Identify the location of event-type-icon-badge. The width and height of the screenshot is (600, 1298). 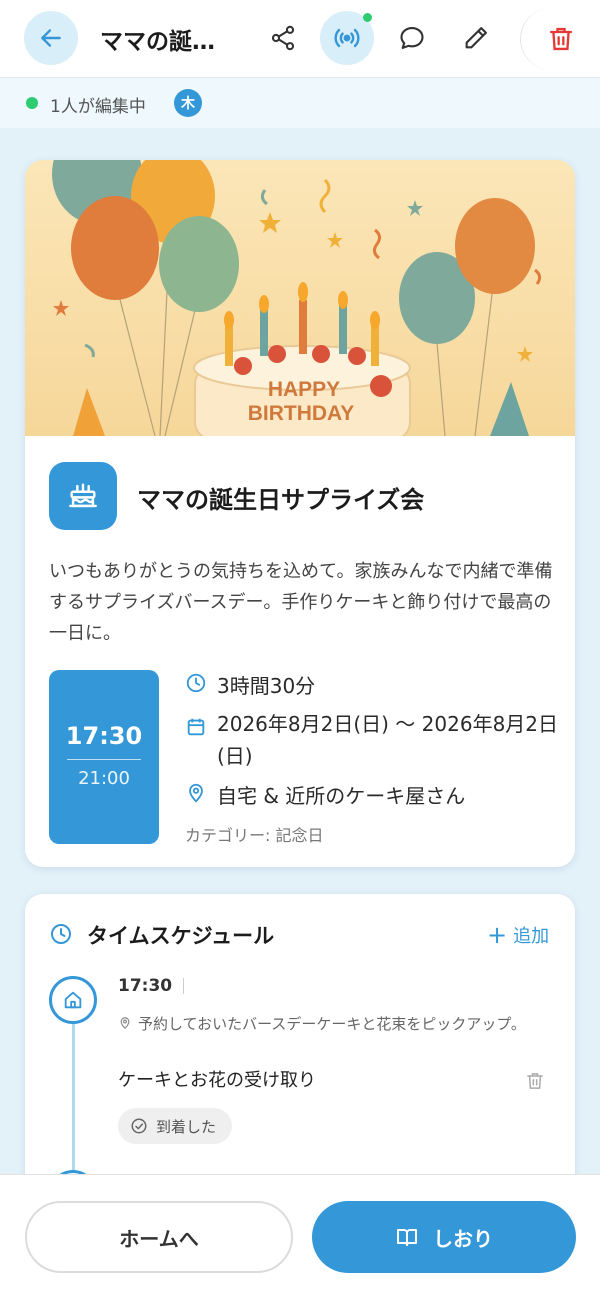
(83, 496).